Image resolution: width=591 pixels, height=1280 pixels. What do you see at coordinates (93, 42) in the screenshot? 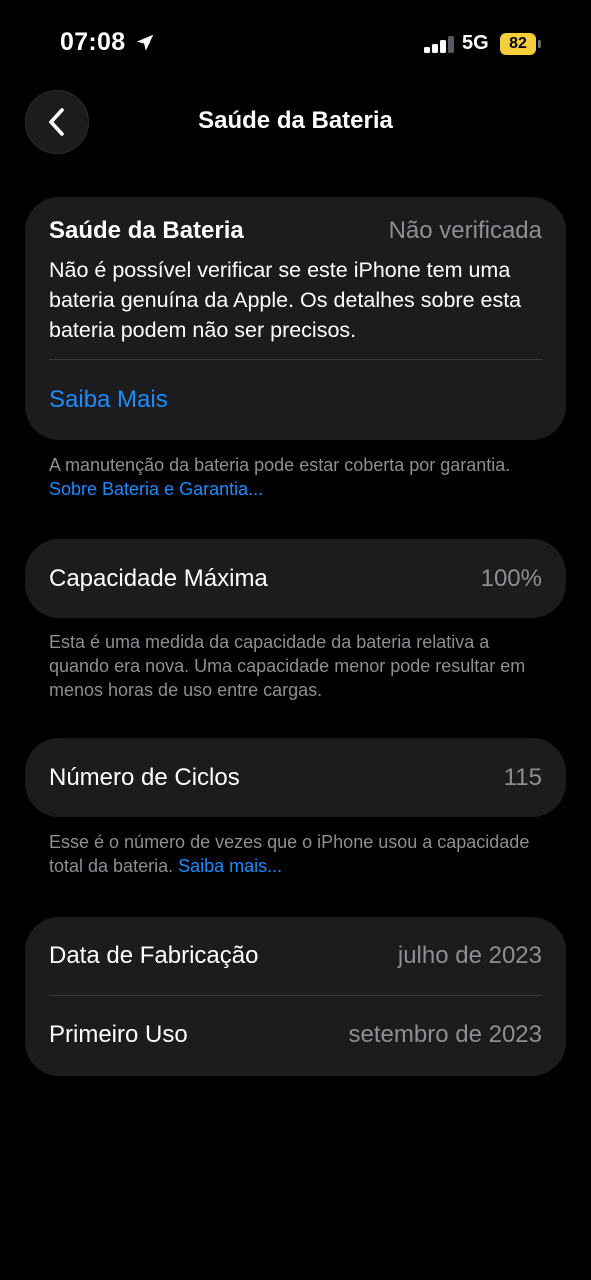
I see `status-time: 07:08` at bounding box center [93, 42].